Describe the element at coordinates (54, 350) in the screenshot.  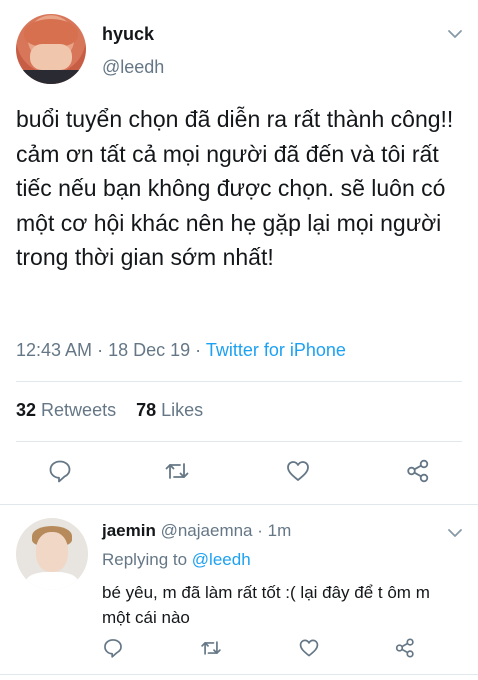
I see `tweet-time: 12:43 AM` at that location.